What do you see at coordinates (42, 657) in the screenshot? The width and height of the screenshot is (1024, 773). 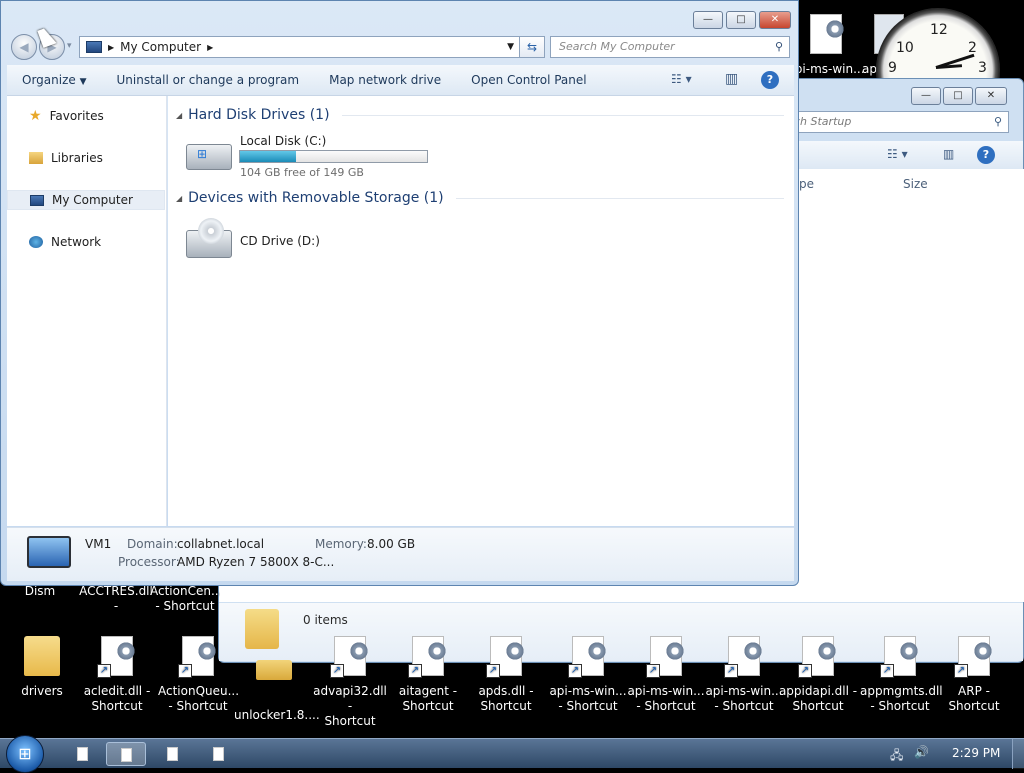 I see `folder-icon` at bounding box center [42, 657].